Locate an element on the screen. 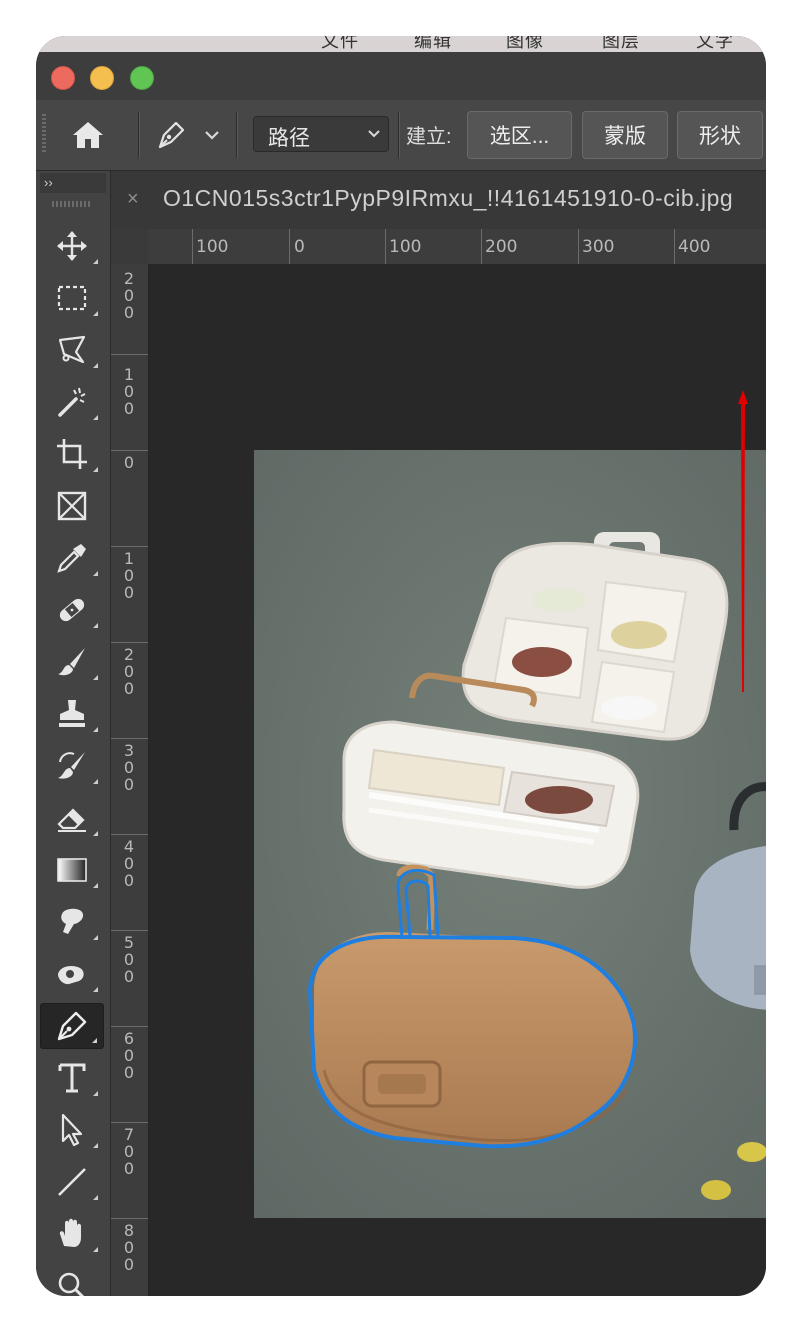 The image size is (802, 1332). minimize-window-button is located at coordinates (102, 78).